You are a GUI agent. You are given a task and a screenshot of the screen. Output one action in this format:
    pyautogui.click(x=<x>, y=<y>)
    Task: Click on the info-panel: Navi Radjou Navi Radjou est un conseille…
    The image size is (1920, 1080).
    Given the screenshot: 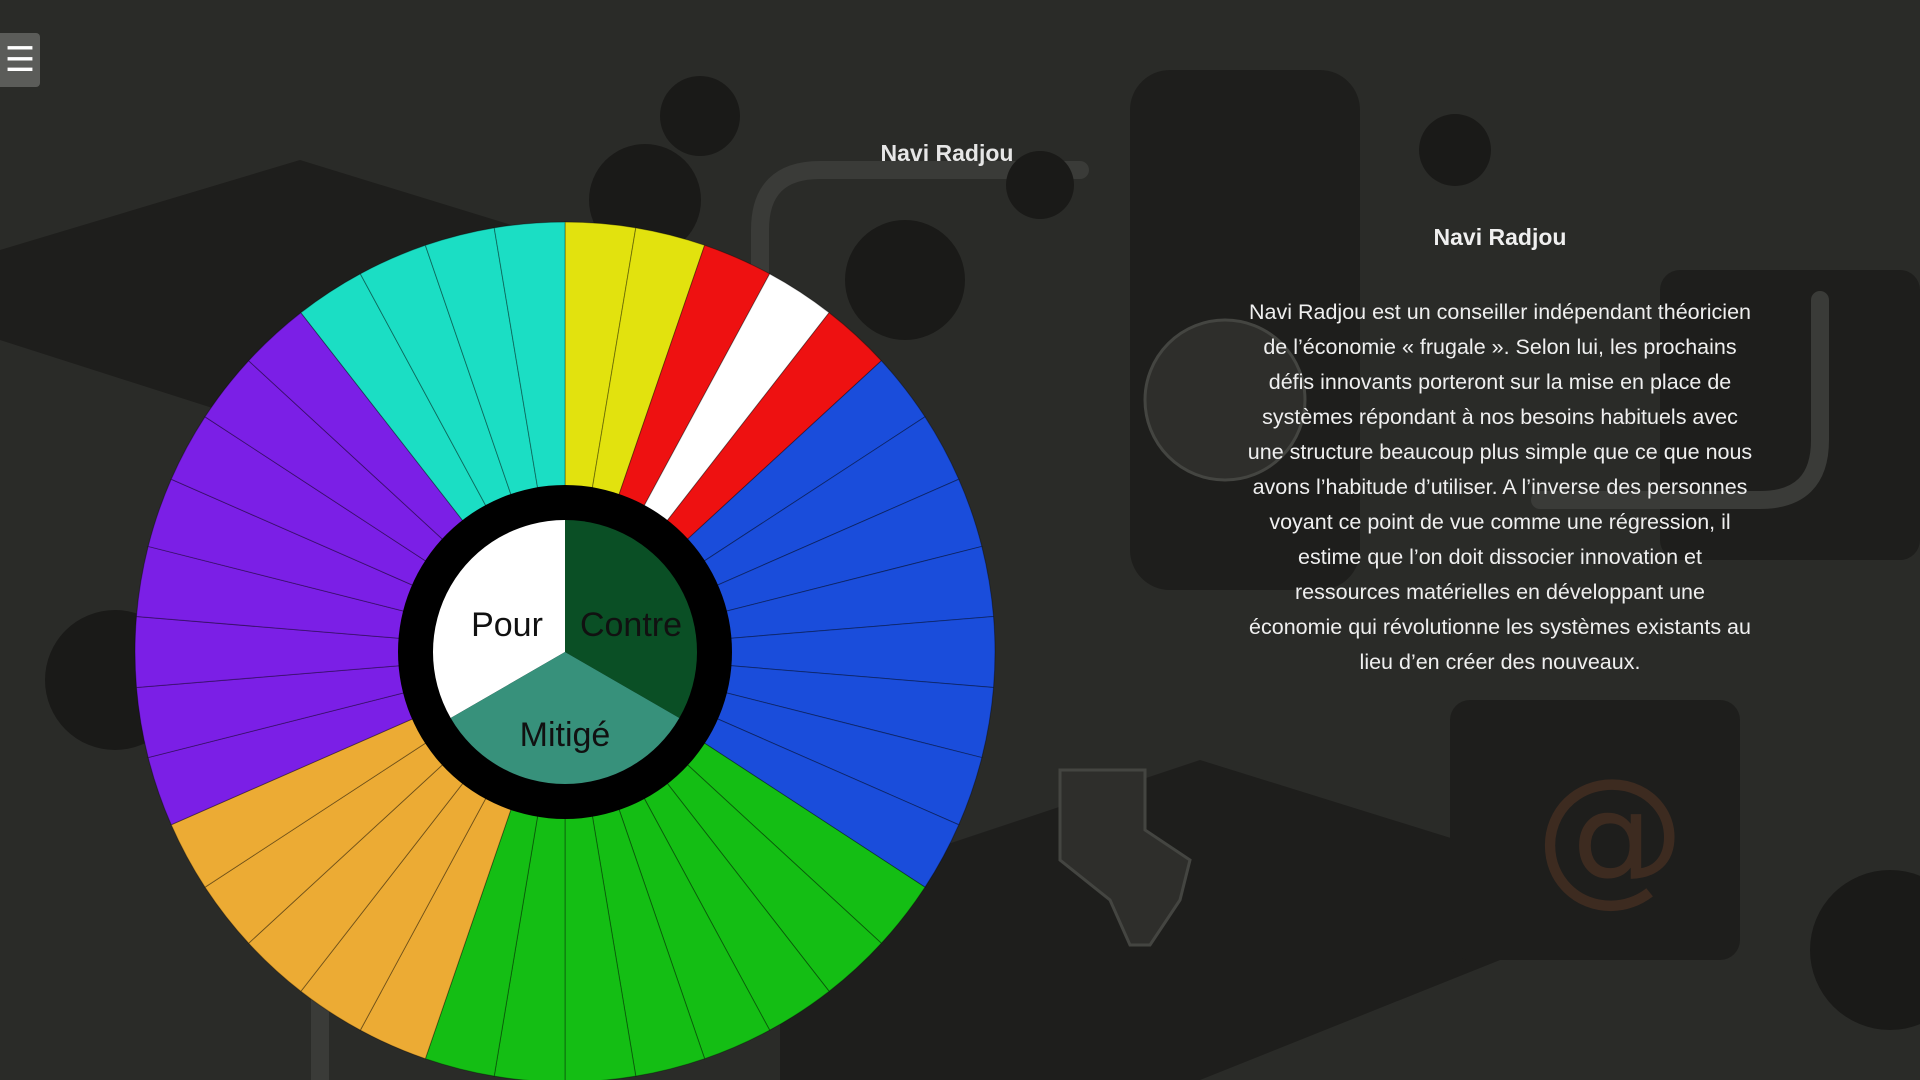 What is the action you would take?
    pyautogui.click(x=1500, y=452)
    